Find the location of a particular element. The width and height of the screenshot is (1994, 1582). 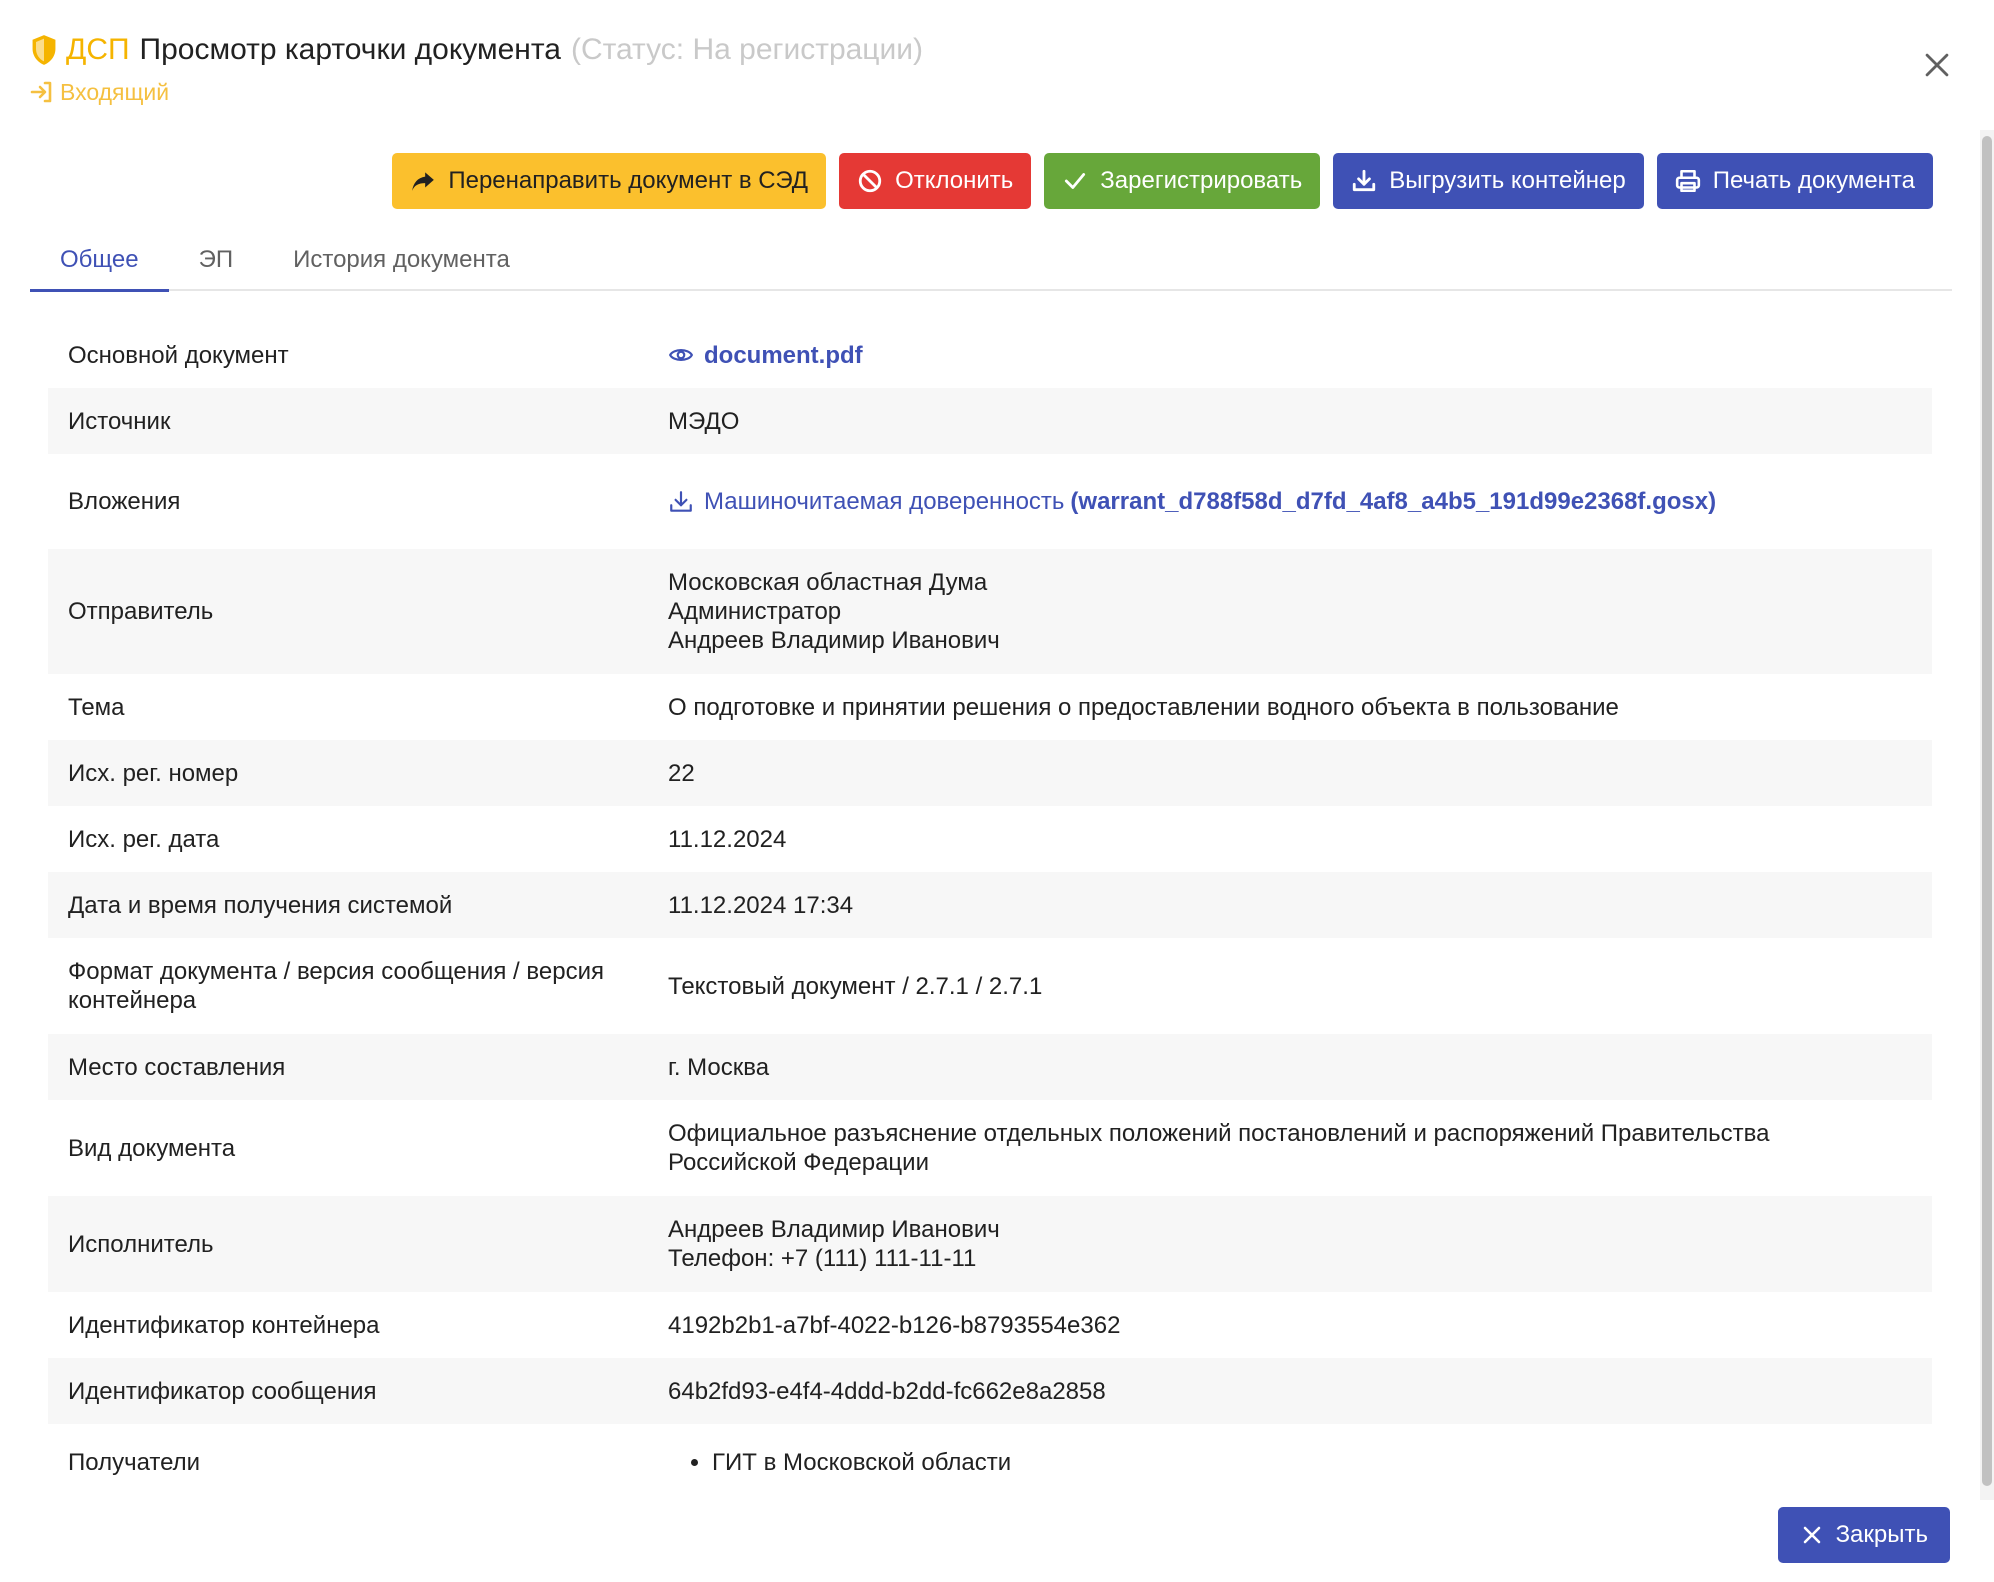

field-label: Исх. рег. дата is located at coordinates (144, 839).